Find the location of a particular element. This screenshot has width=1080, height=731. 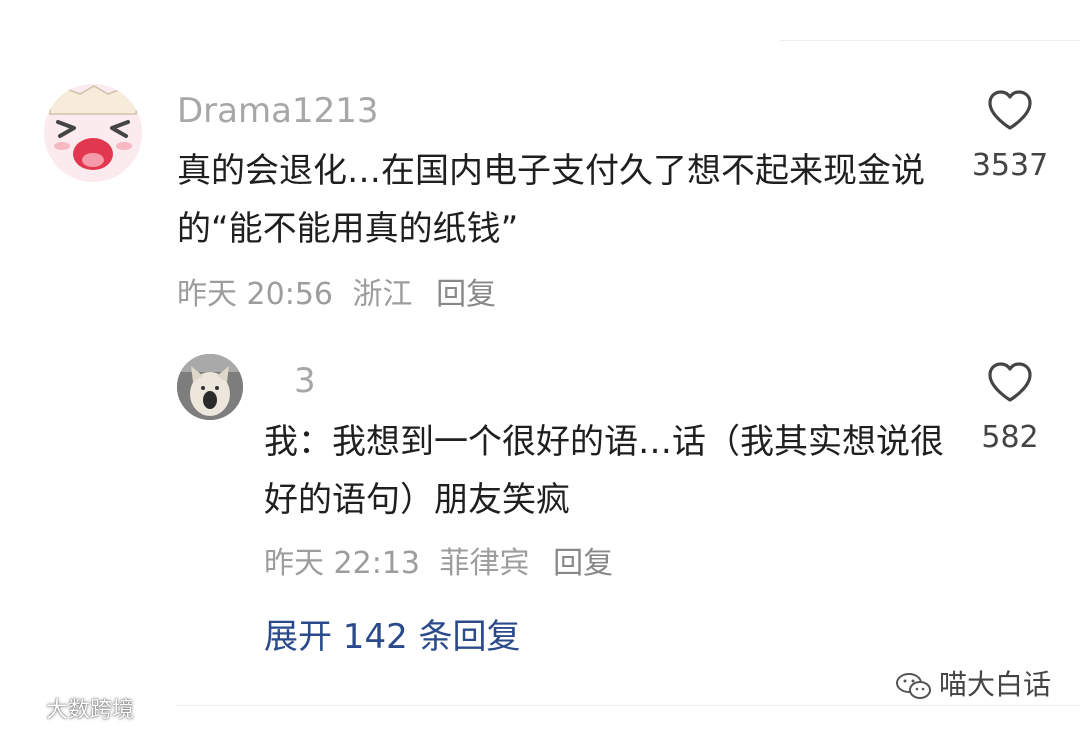

top-divider is located at coordinates (930, 40).